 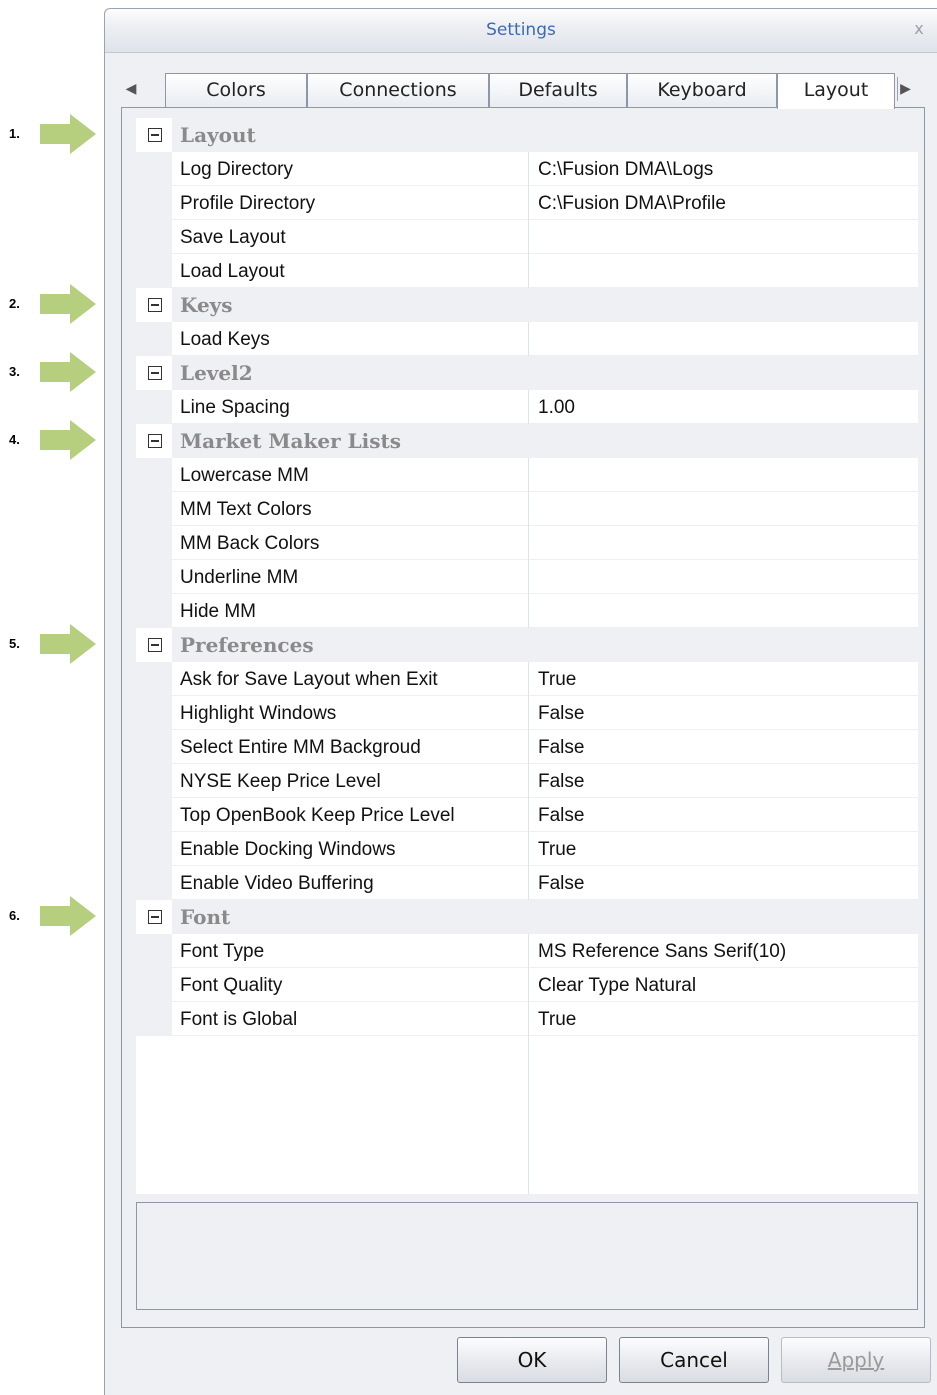 I want to click on property-value: MS Reference Sans Serif(10), so click(x=726, y=952).